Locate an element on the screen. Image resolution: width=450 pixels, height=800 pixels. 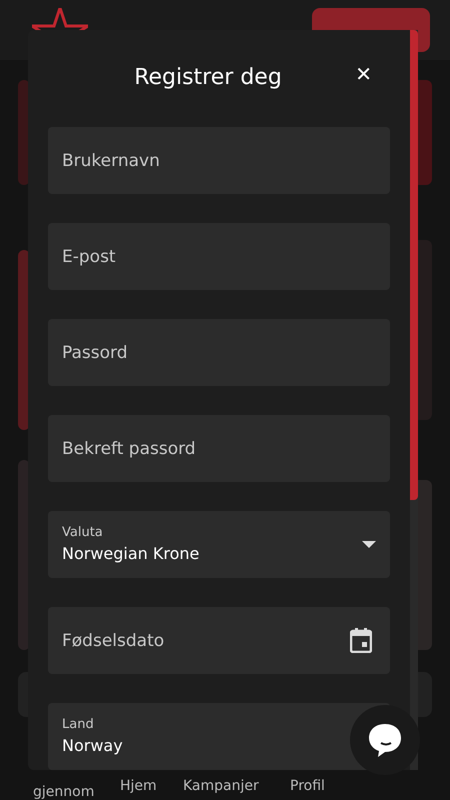
field-value: Norwegian Krone is located at coordinates (131, 554).